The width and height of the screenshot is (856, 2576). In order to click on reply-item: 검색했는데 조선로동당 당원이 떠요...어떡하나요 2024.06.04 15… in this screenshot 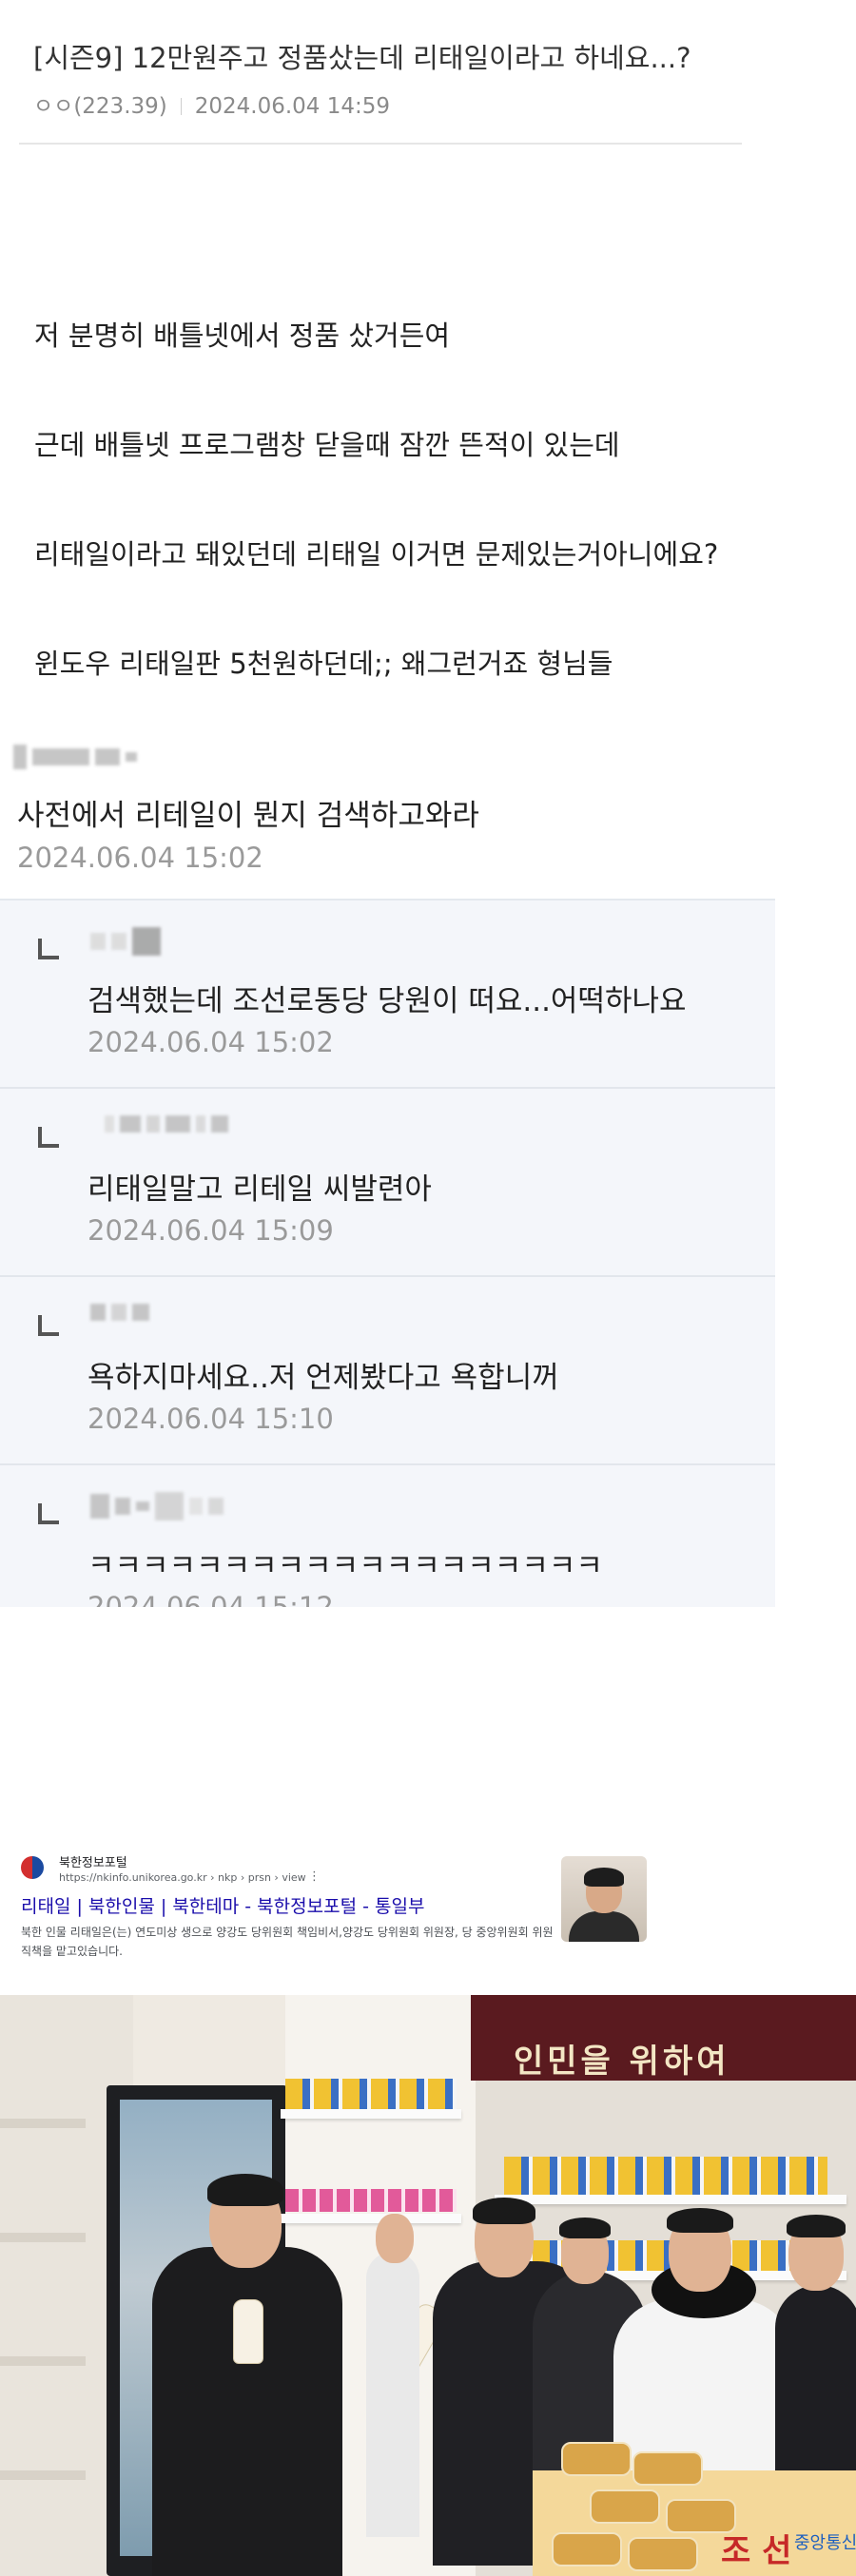, I will do `click(387, 995)`.